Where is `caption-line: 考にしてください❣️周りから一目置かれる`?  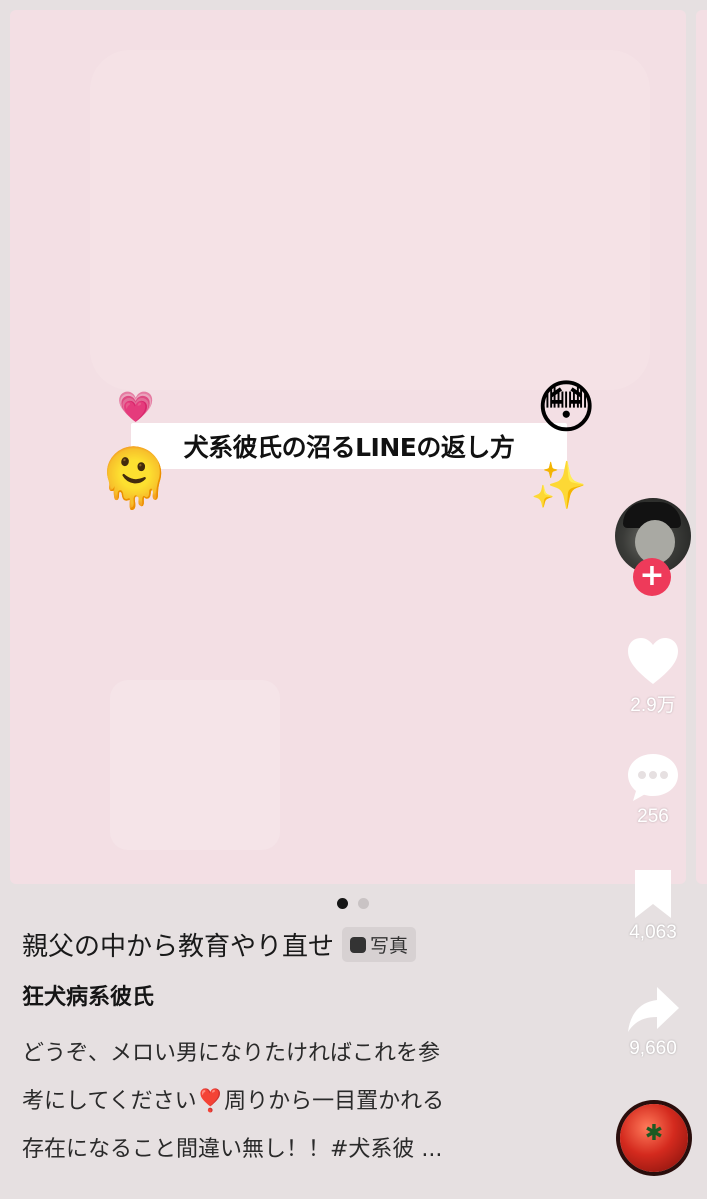
caption-line: 考にしてください❣️周りから一目置かれる is located at coordinates (233, 1101).